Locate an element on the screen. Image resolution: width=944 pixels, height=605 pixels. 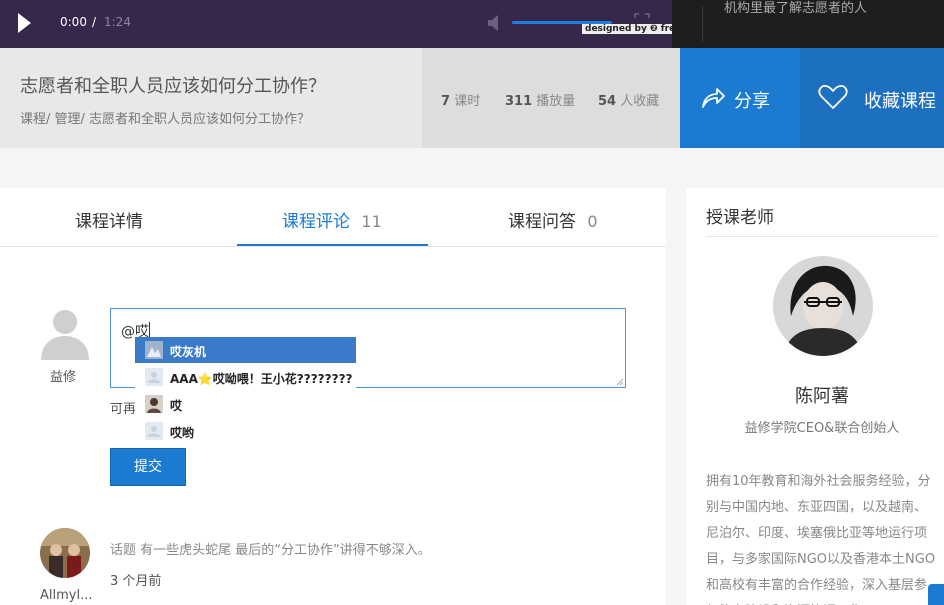
mention-label: 哎哟 is located at coordinates (182, 433).